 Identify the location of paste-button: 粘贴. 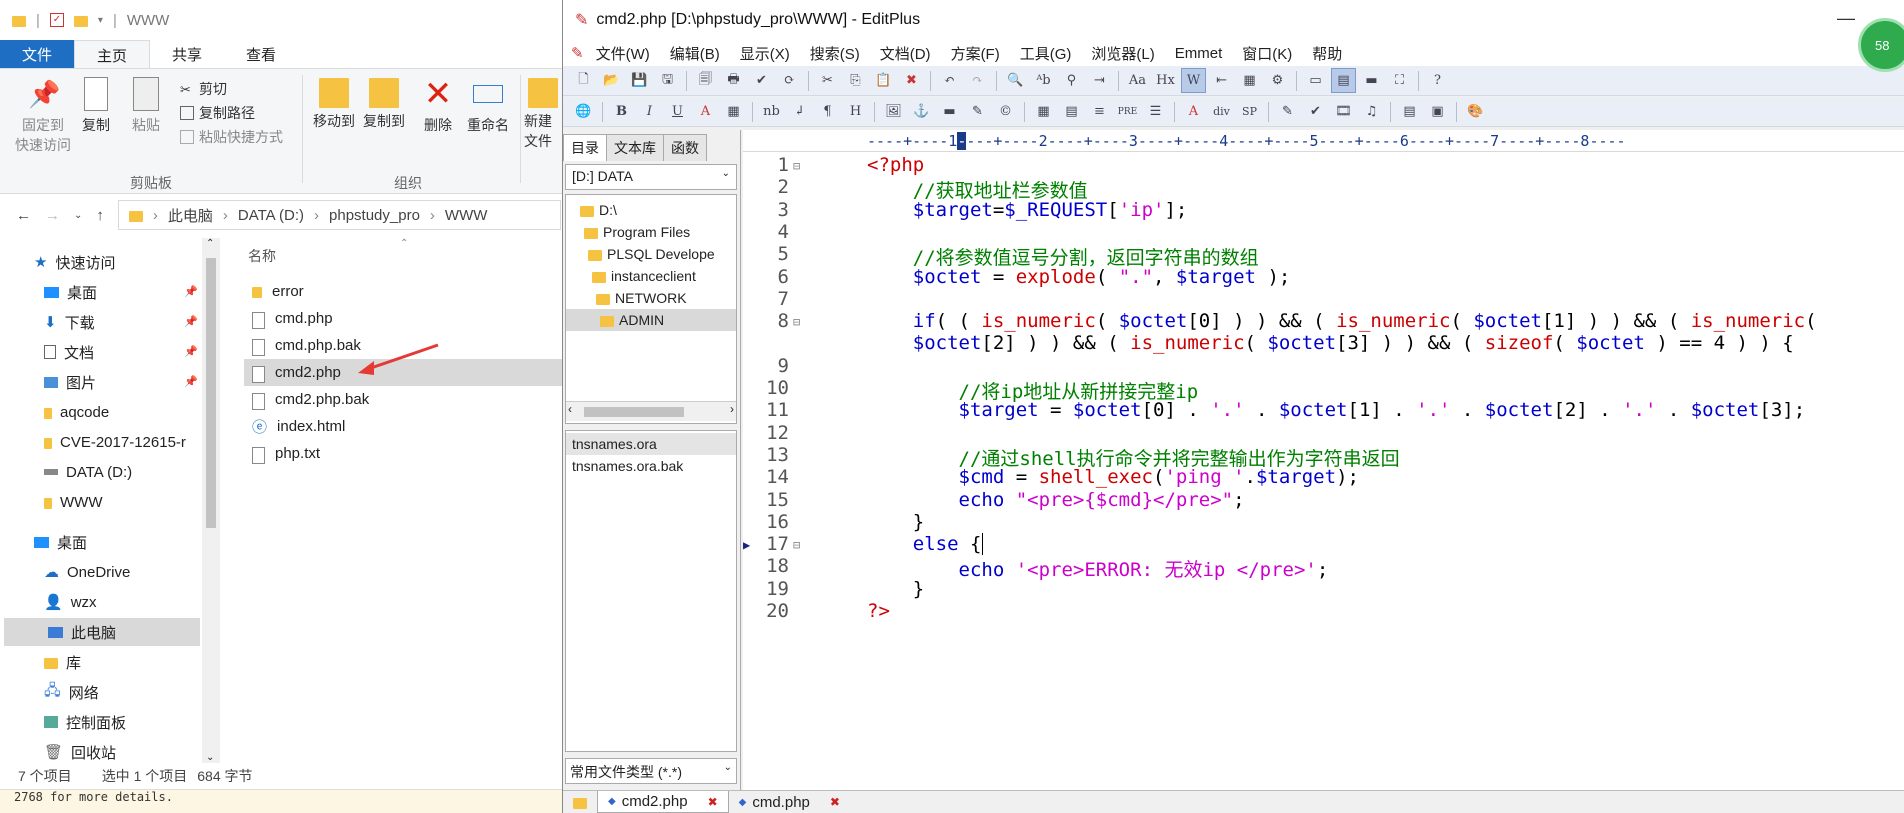
(146, 106).